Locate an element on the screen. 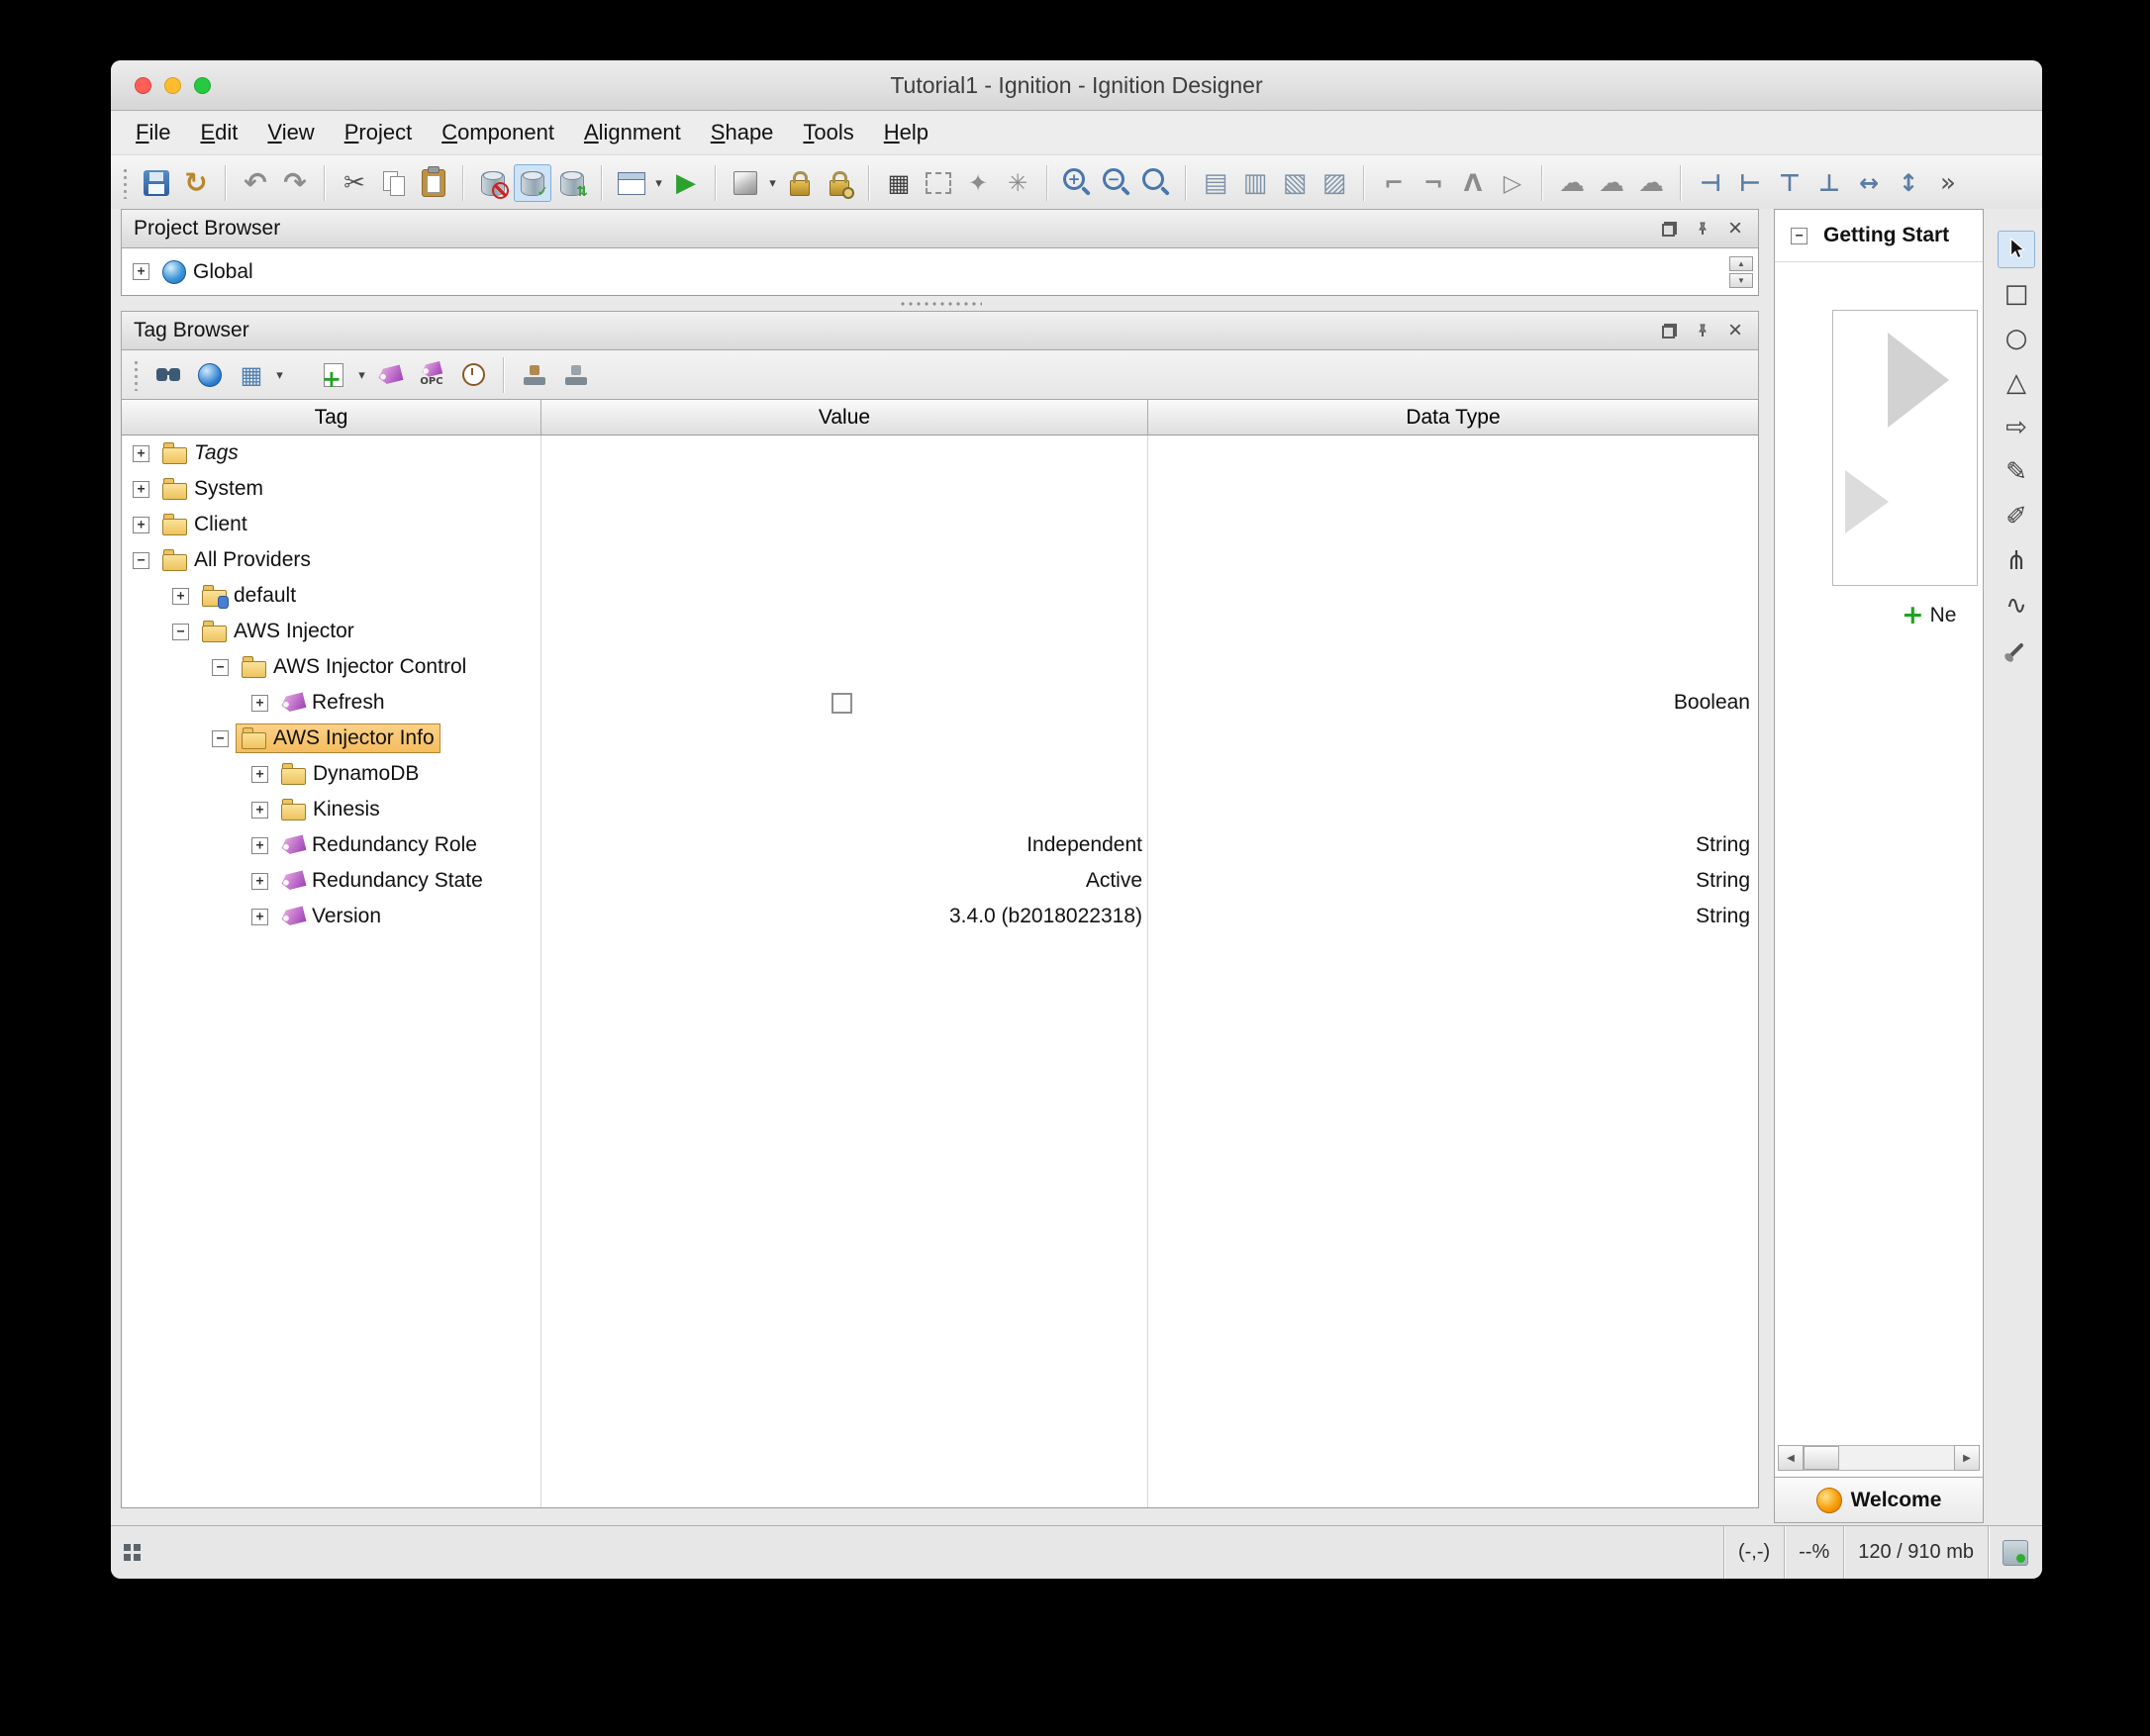 Image resolution: width=2150 pixels, height=1736 pixels. path-tool-button: ∿ is located at coordinates (2016, 606).